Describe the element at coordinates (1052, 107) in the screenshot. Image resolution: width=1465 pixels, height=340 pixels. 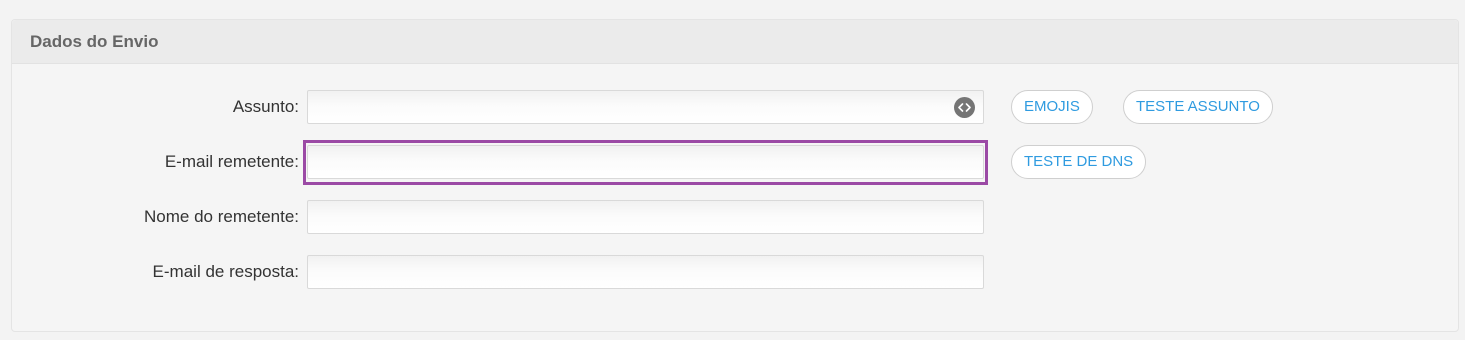
I see `emojis-button: EMOJIS` at that location.